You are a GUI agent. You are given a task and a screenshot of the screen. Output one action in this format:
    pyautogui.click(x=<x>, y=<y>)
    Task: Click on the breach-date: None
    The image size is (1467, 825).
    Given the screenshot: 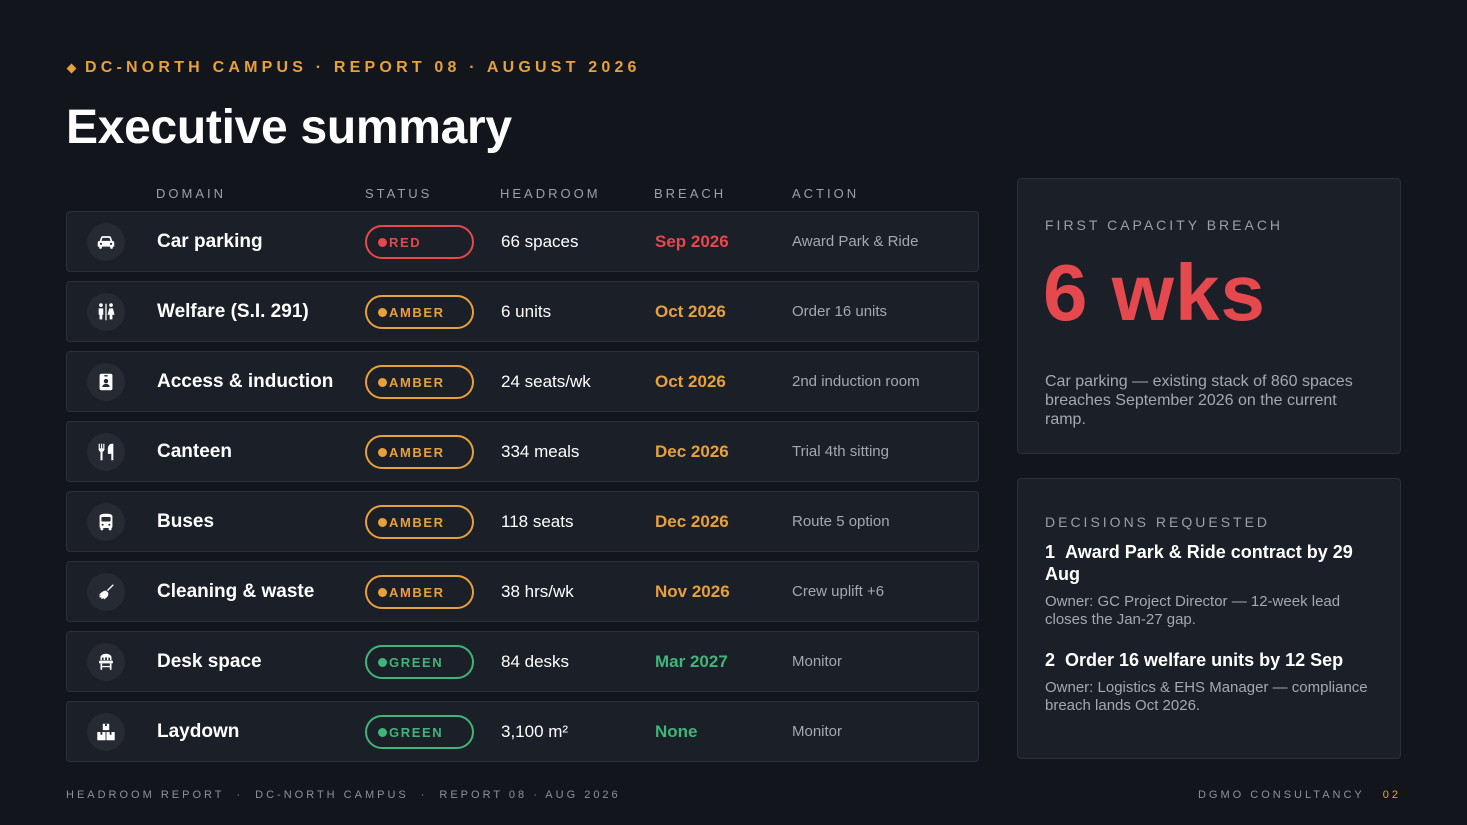 What is the action you would take?
    pyautogui.click(x=676, y=731)
    